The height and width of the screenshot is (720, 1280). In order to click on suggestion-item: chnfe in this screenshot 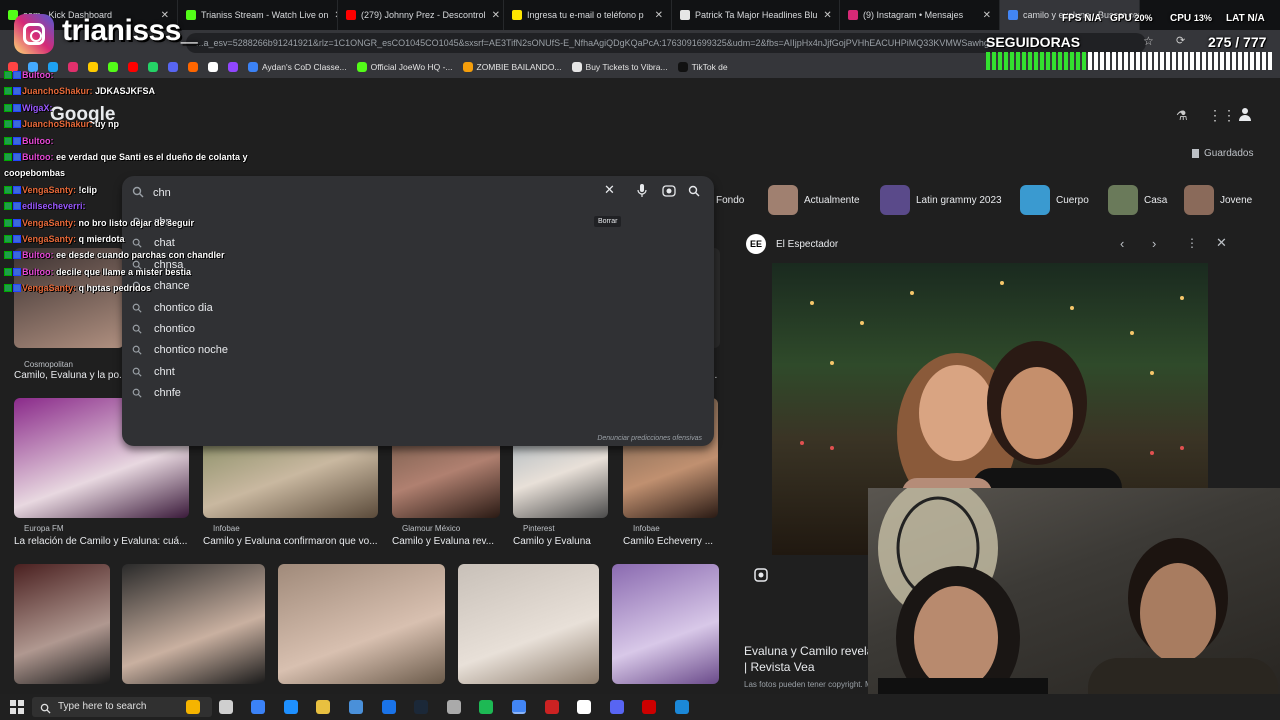, I will do `click(156, 393)`.